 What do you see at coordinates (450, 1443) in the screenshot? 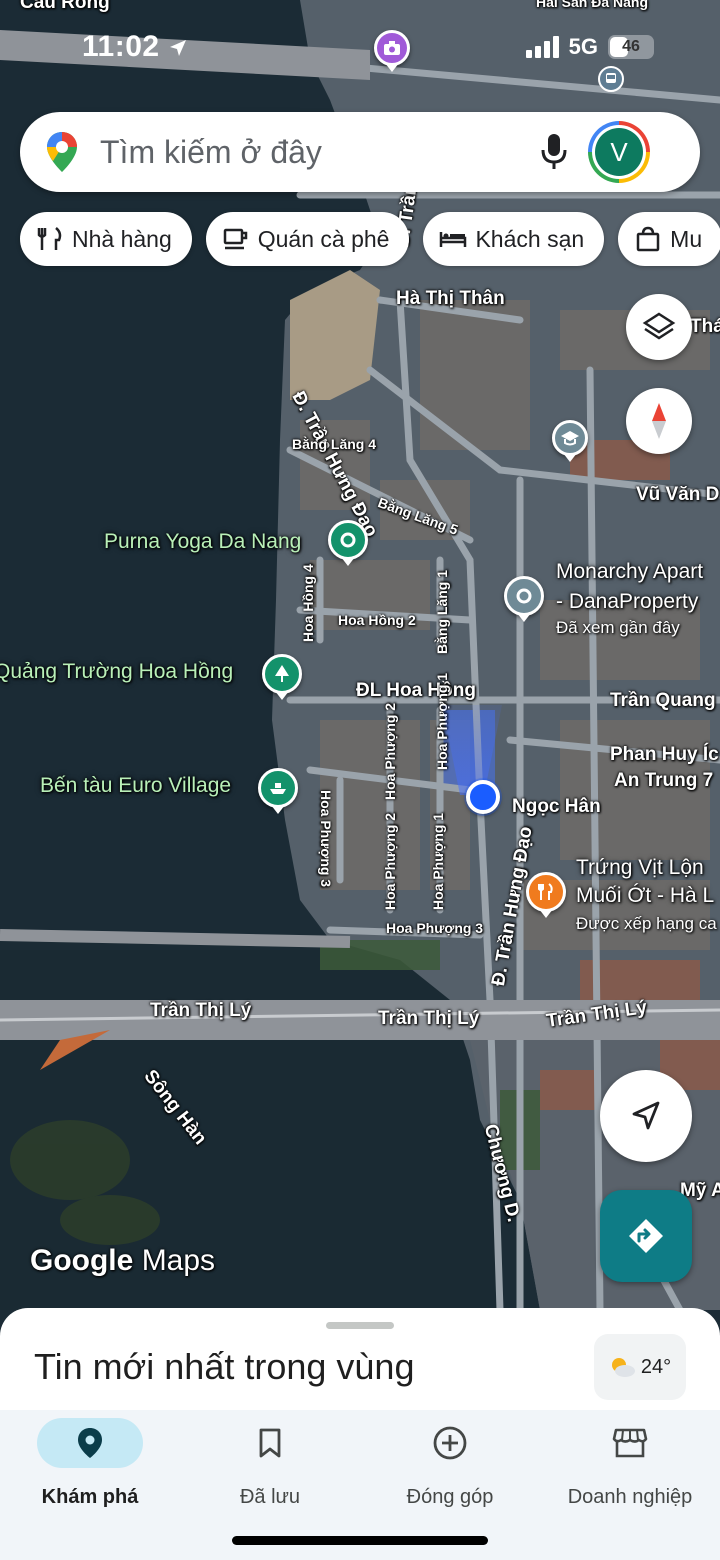
I see `add-circle-icon` at bounding box center [450, 1443].